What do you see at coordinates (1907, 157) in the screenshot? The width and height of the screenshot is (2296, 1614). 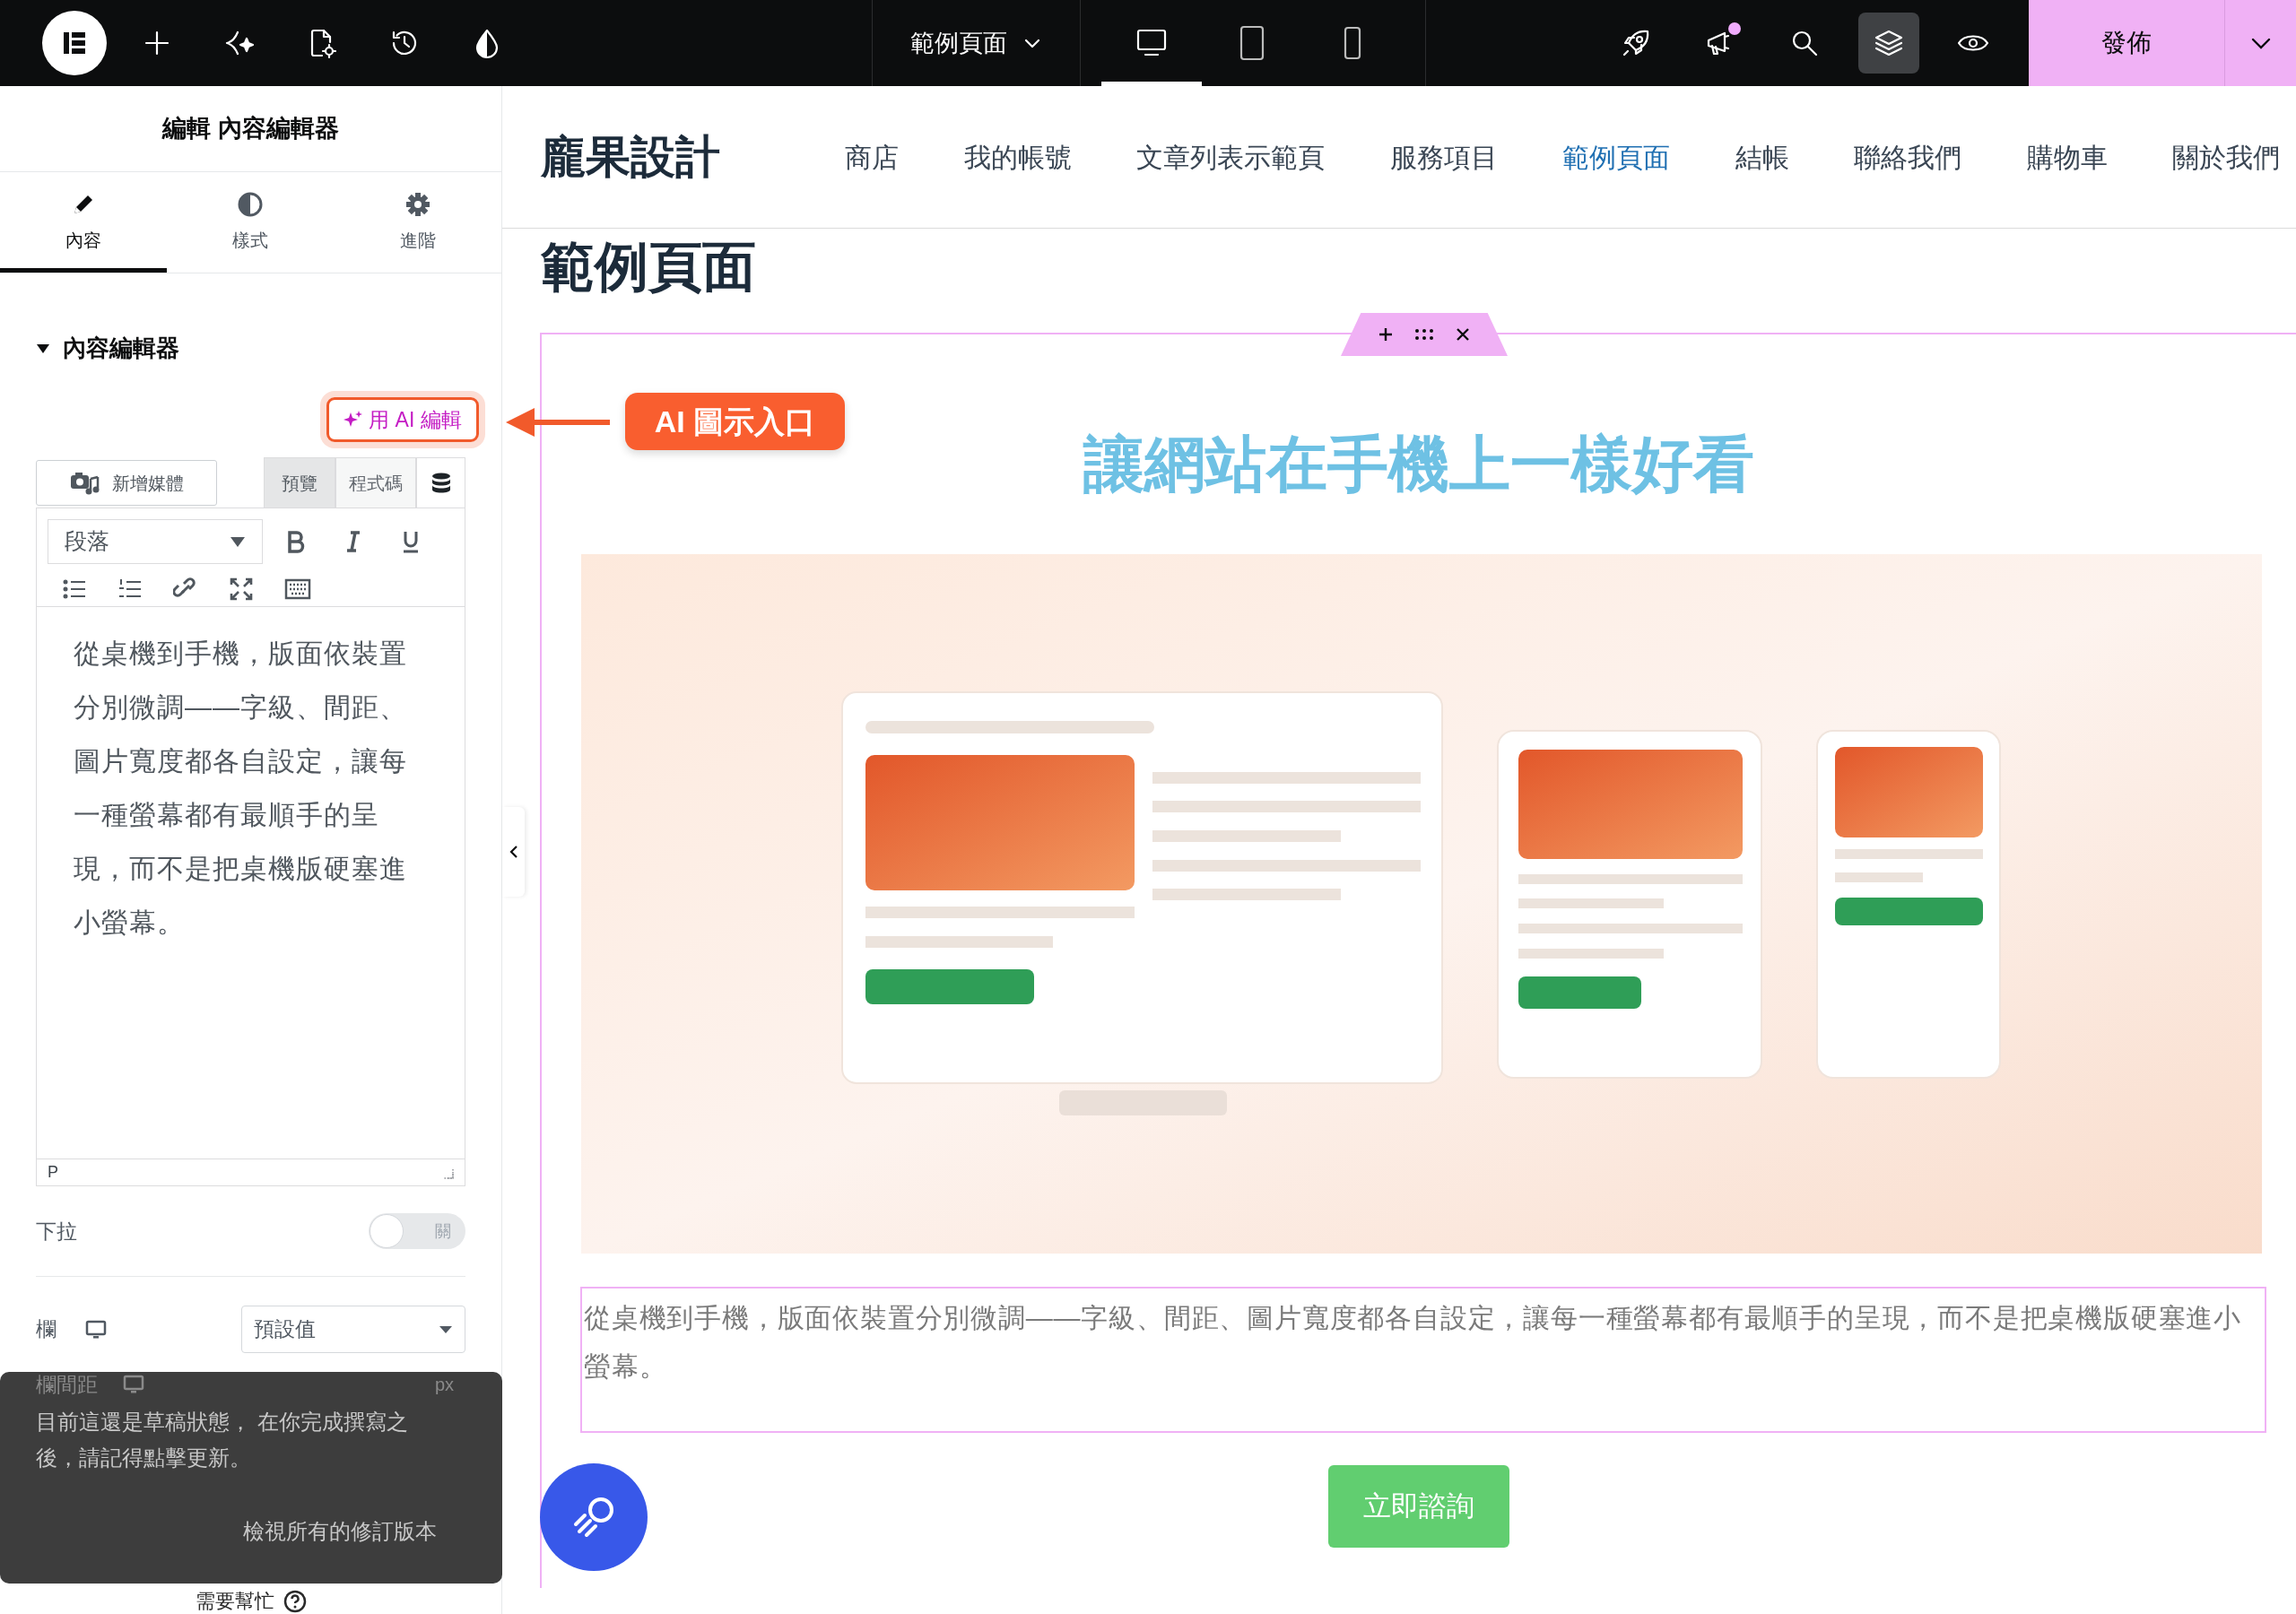 I see `nav-link: 聯絡我們` at bounding box center [1907, 157].